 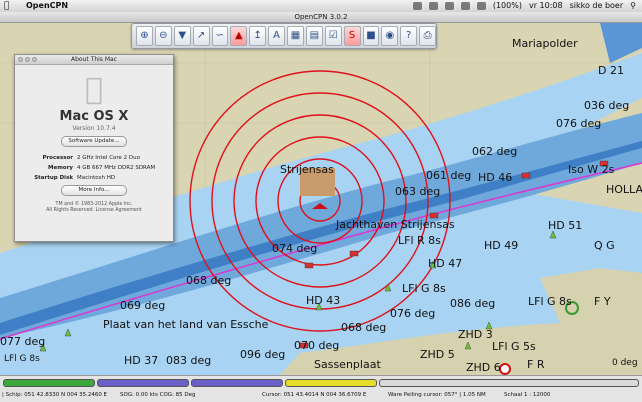 I want to click on chart-label: 077 deg, so click(x=23, y=341).